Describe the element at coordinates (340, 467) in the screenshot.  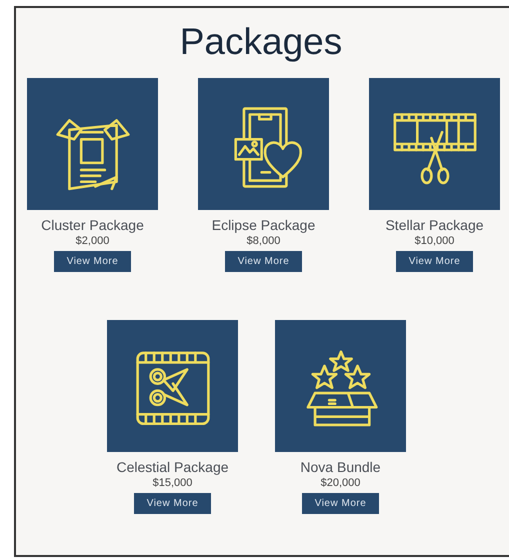
I see `package-name: Nova Bundle` at that location.